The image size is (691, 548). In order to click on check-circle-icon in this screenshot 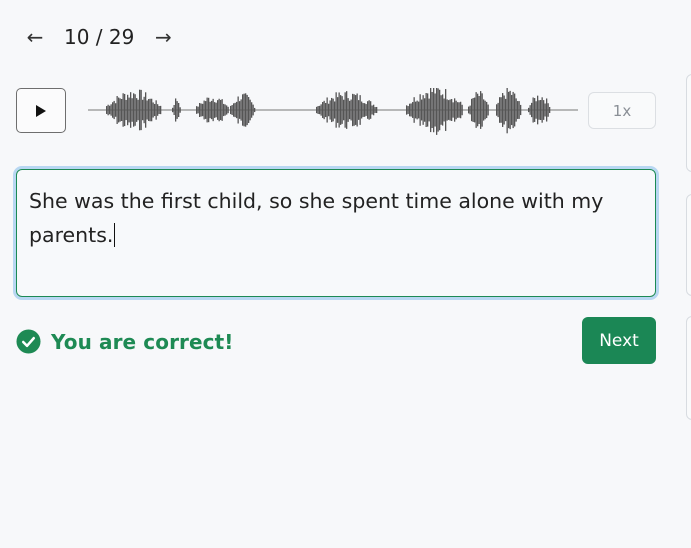, I will do `click(28, 341)`.